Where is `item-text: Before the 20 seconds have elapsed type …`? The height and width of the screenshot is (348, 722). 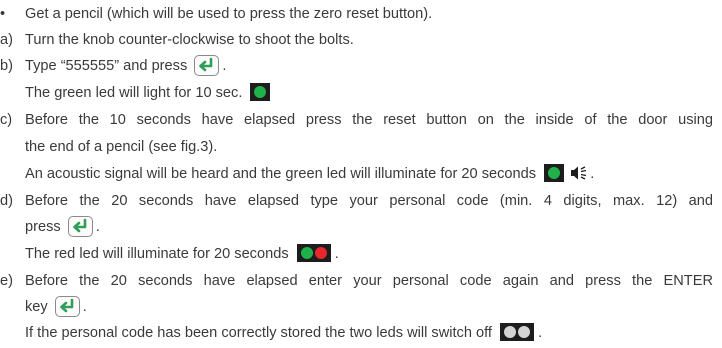 item-text: Before the 20 seconds have elapsed type … is located at coordinates (369, 201).